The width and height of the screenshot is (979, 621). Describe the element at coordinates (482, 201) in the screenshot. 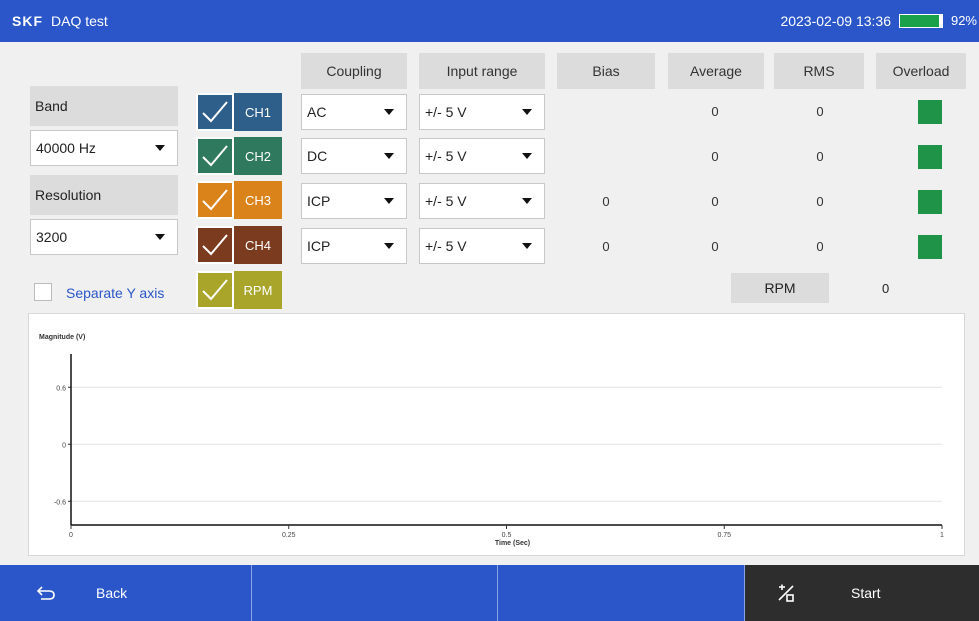

I see `input-range-select-ch3: +/- 5 V` at that location.